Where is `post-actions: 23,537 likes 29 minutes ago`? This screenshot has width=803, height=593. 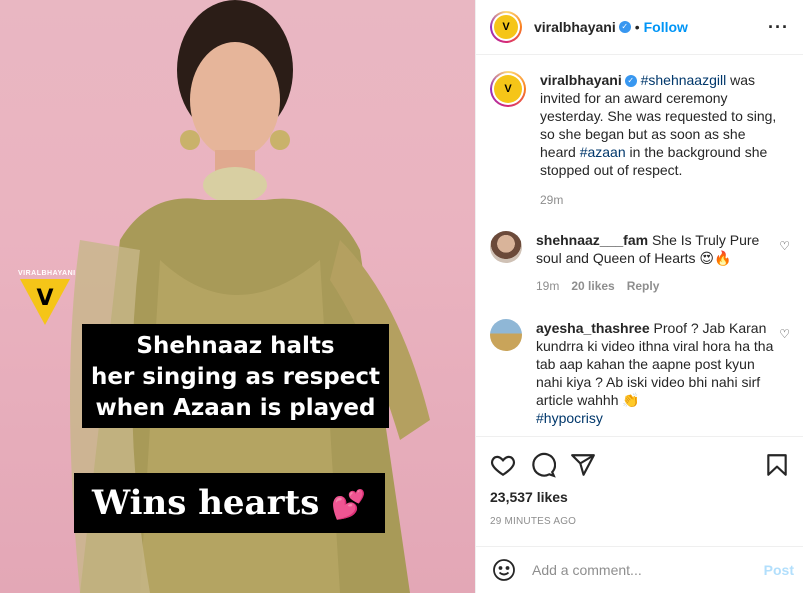 post-actions: 23,537 likes 29 minutes ago is located at coordinates (639, 481).